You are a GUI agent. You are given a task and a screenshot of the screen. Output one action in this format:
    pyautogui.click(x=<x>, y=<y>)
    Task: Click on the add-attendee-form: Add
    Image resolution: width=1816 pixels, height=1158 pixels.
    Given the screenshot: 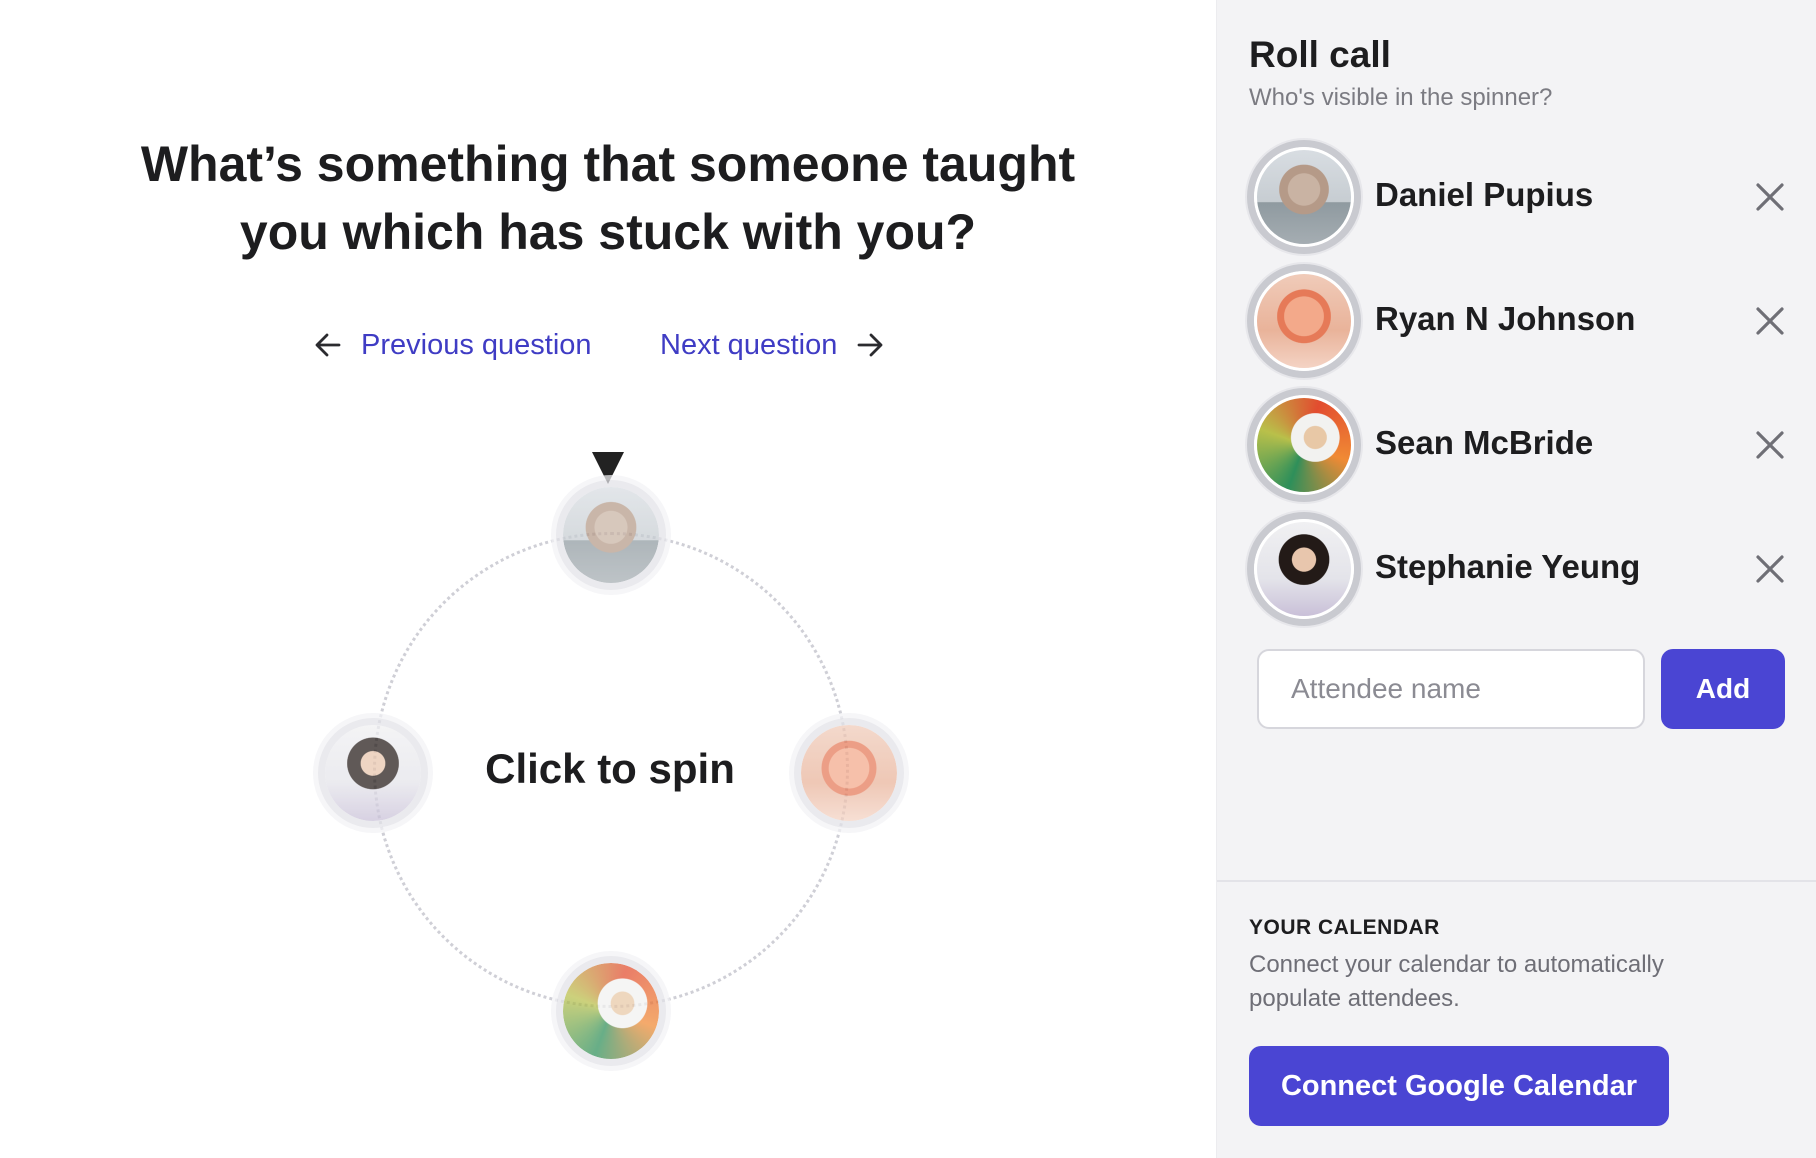 What is the action you would take?
    pyautogui.click(x=1531, y=689)
    